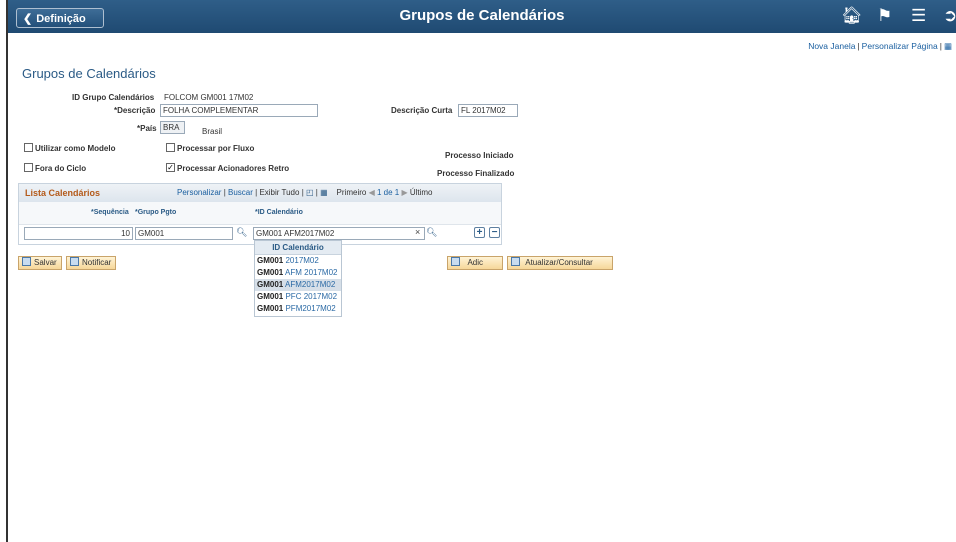 This screenshot has width=956, height=542. I want to click on update-display-icon, so click(515, 261).